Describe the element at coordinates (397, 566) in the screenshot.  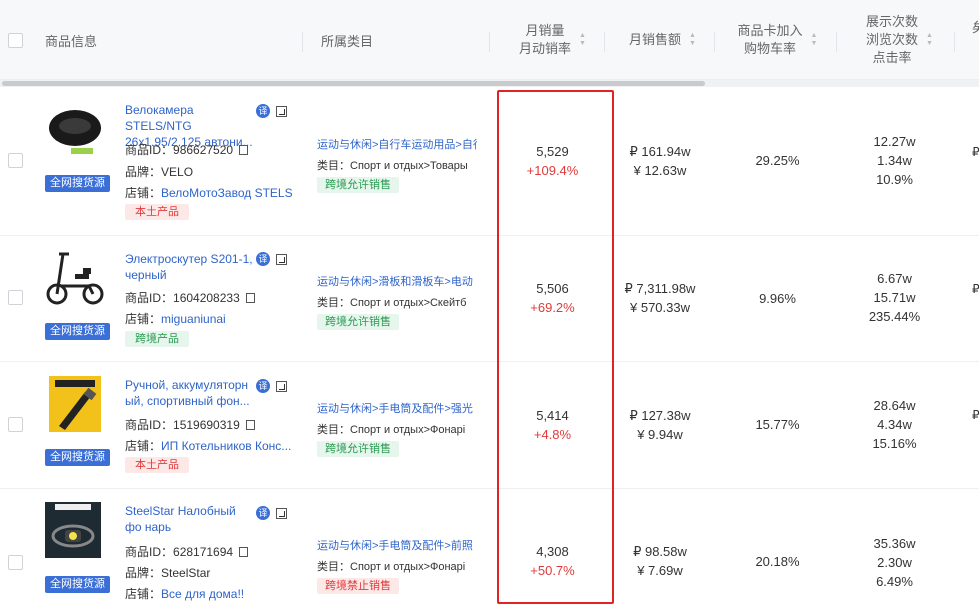
I see `category-type-line: 类目：Спорт и отдых>Фонарі` at that location.